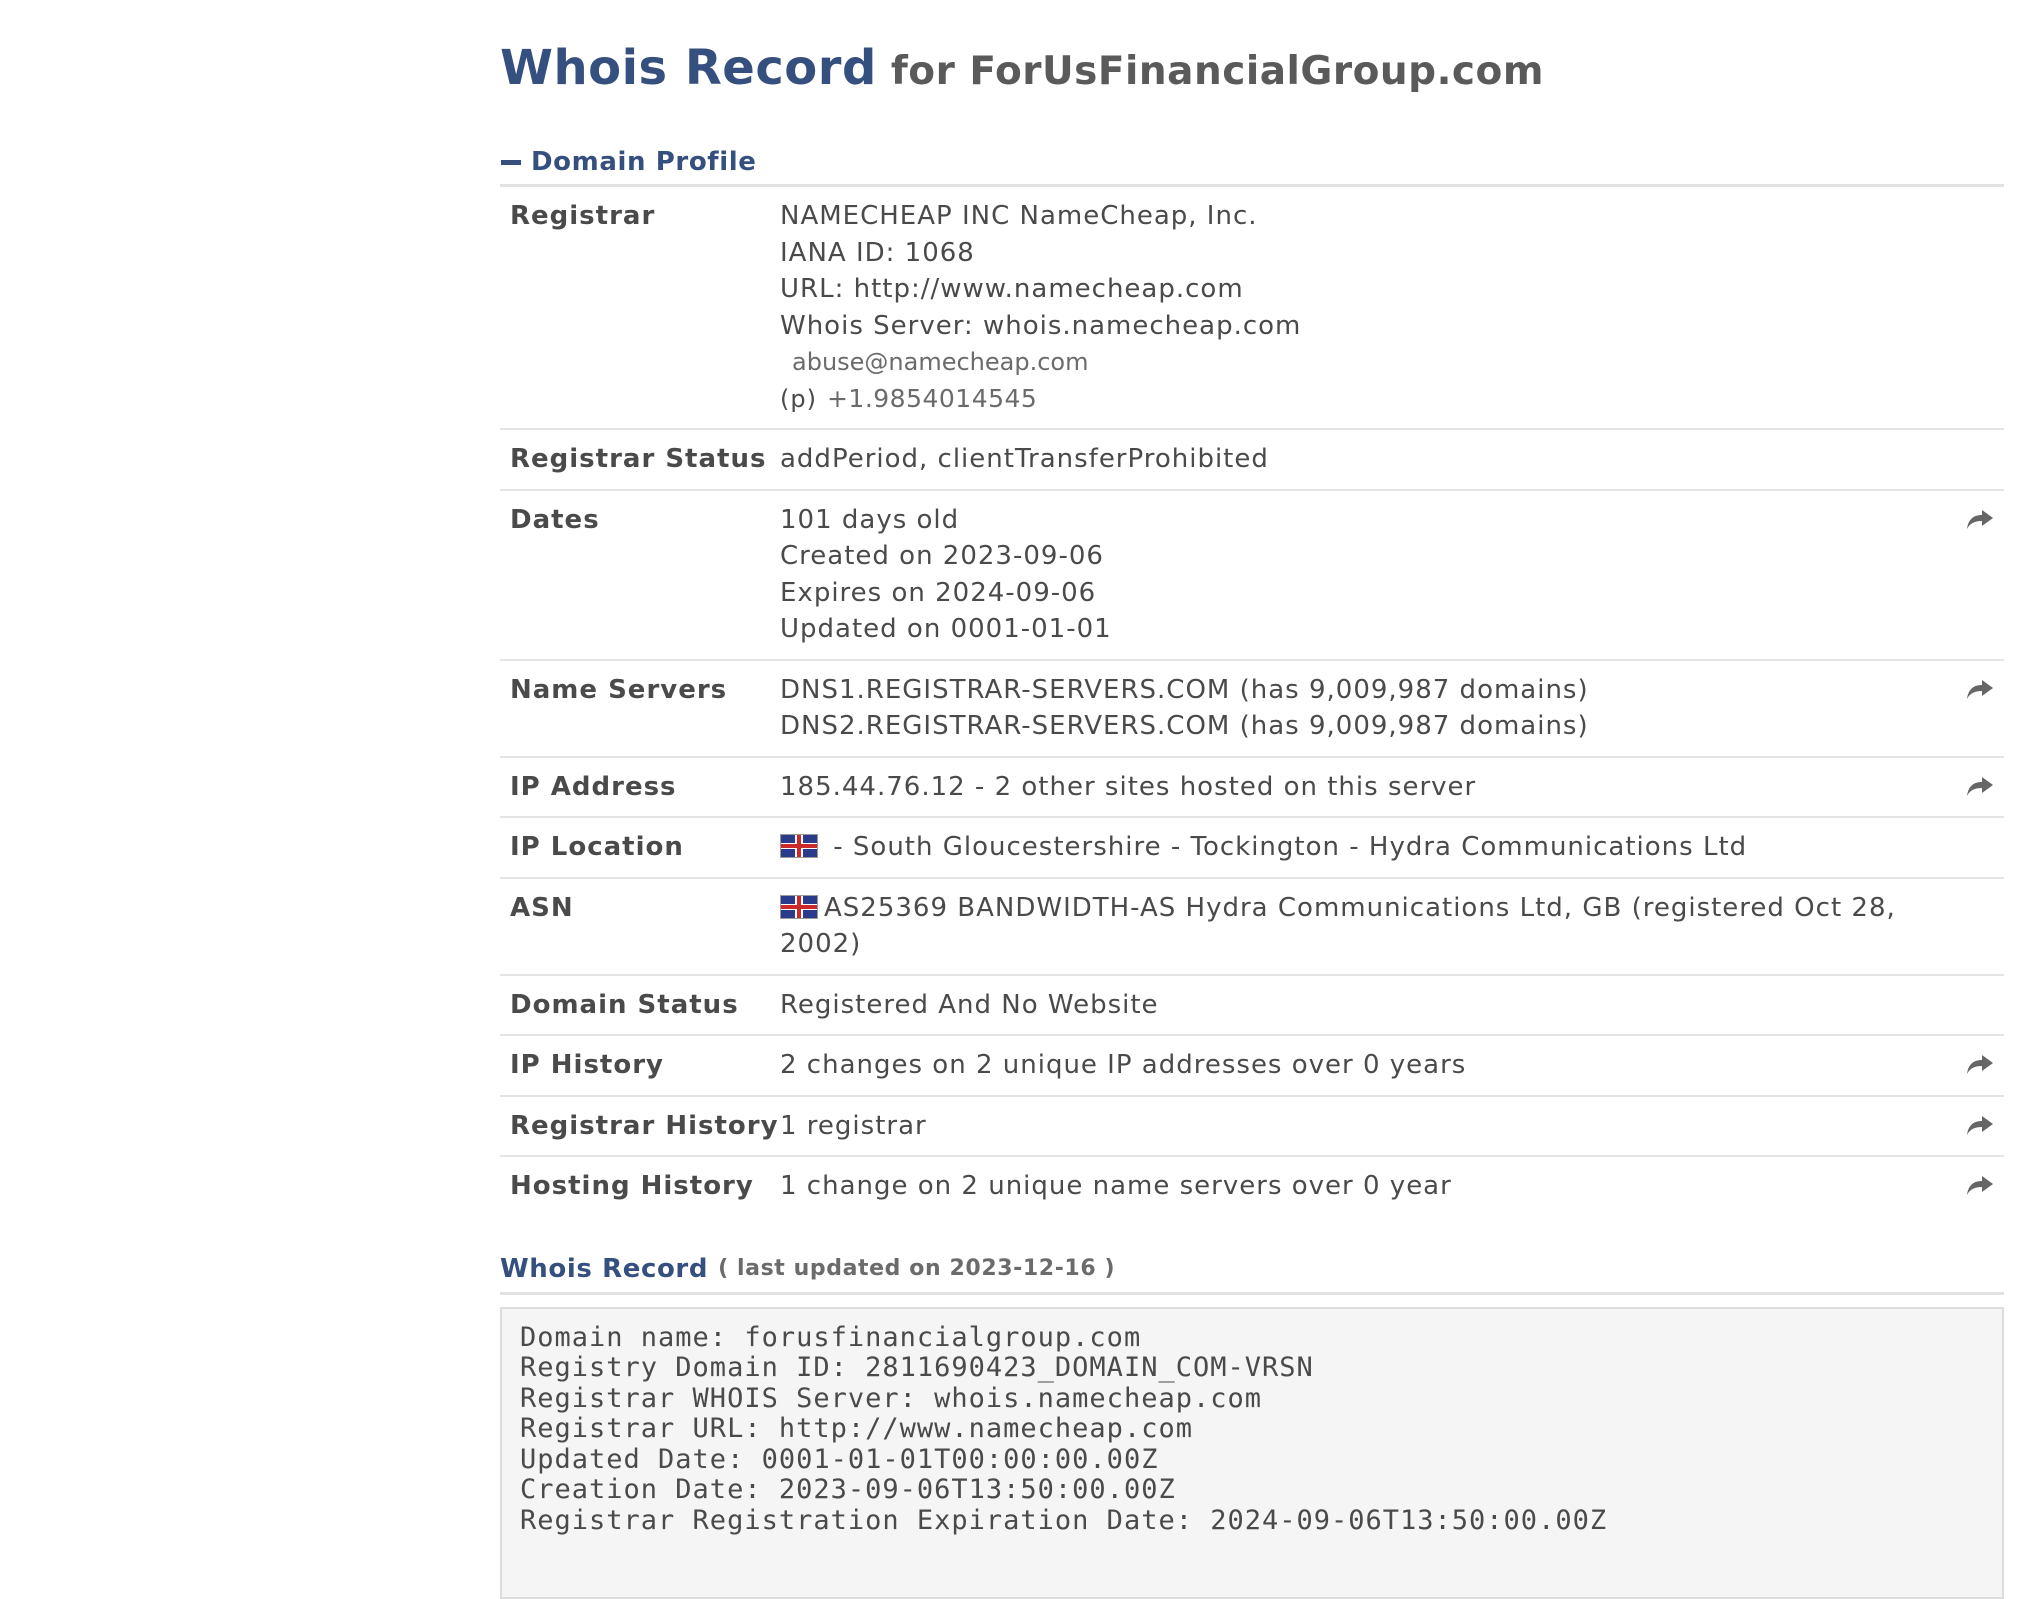  I want to click on row-label: Registrar, so click(583, 216).